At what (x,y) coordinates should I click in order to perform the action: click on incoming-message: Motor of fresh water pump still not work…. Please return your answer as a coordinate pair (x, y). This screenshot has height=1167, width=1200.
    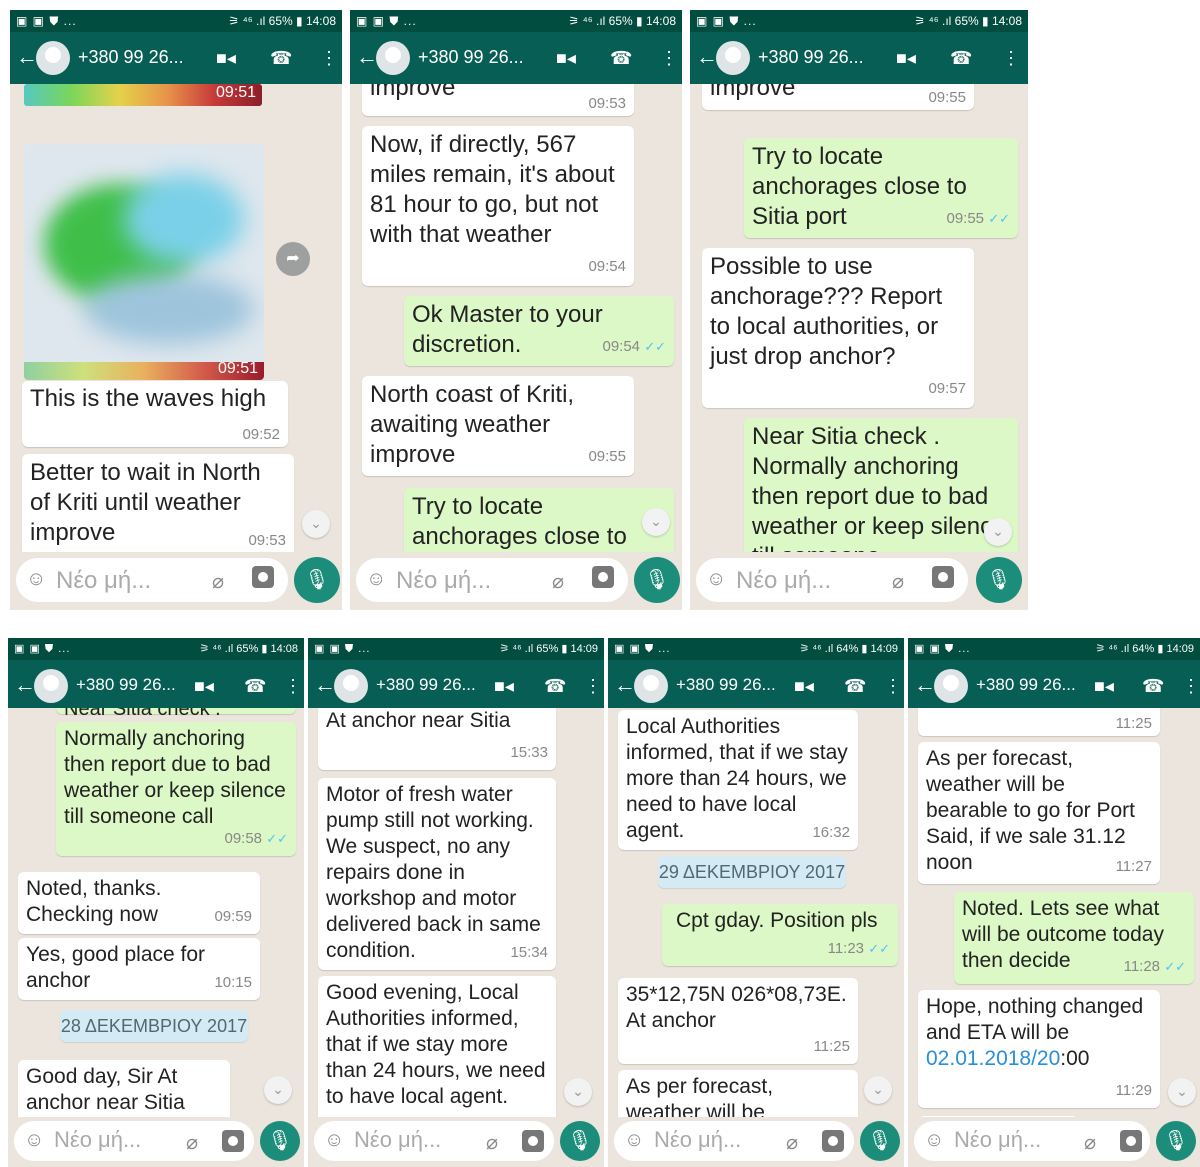
    Looking at the image, I should click on (437, 874).